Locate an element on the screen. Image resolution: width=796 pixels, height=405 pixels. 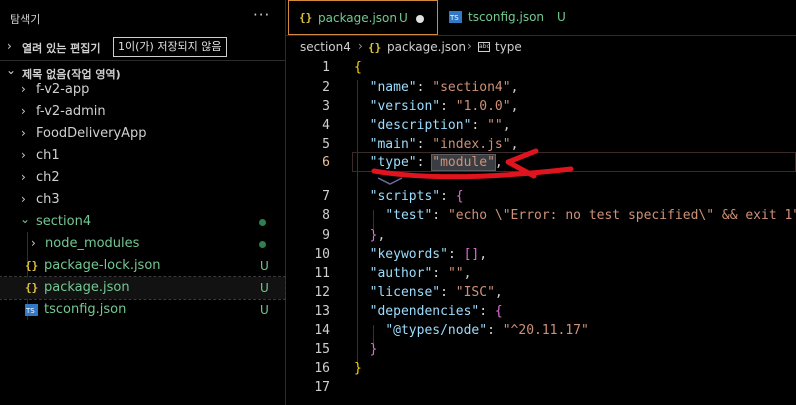
red-arrow-annotation is located at coordinates (472, 166).